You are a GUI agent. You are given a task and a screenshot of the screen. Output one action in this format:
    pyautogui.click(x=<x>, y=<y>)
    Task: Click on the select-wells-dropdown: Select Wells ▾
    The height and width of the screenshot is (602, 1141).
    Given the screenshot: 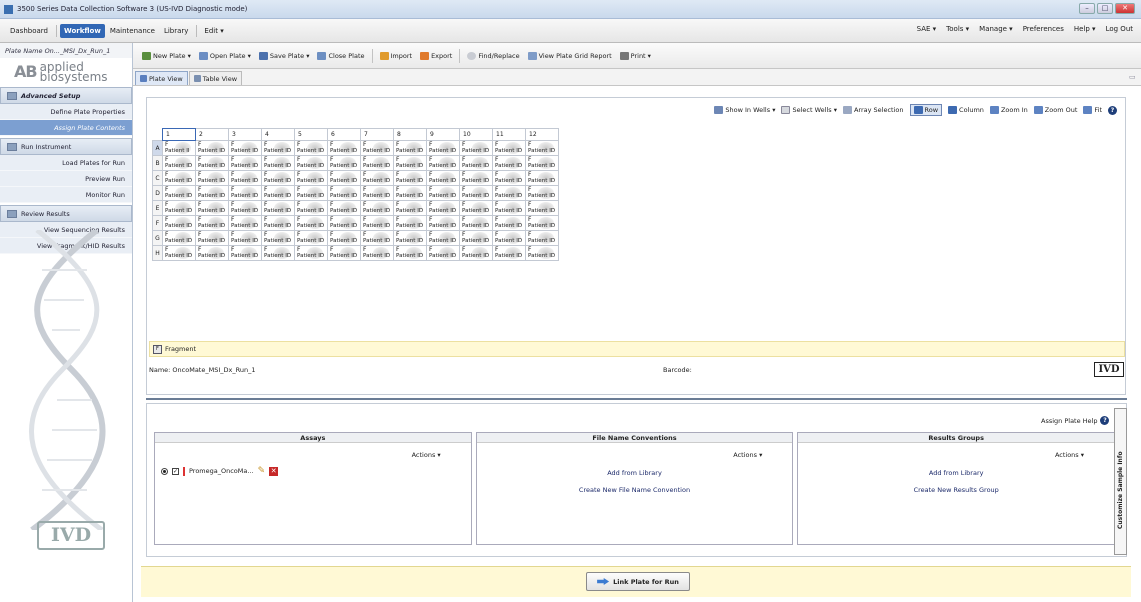 What is the action you would take?
    pyautogui.click(x=809, y=110)
    